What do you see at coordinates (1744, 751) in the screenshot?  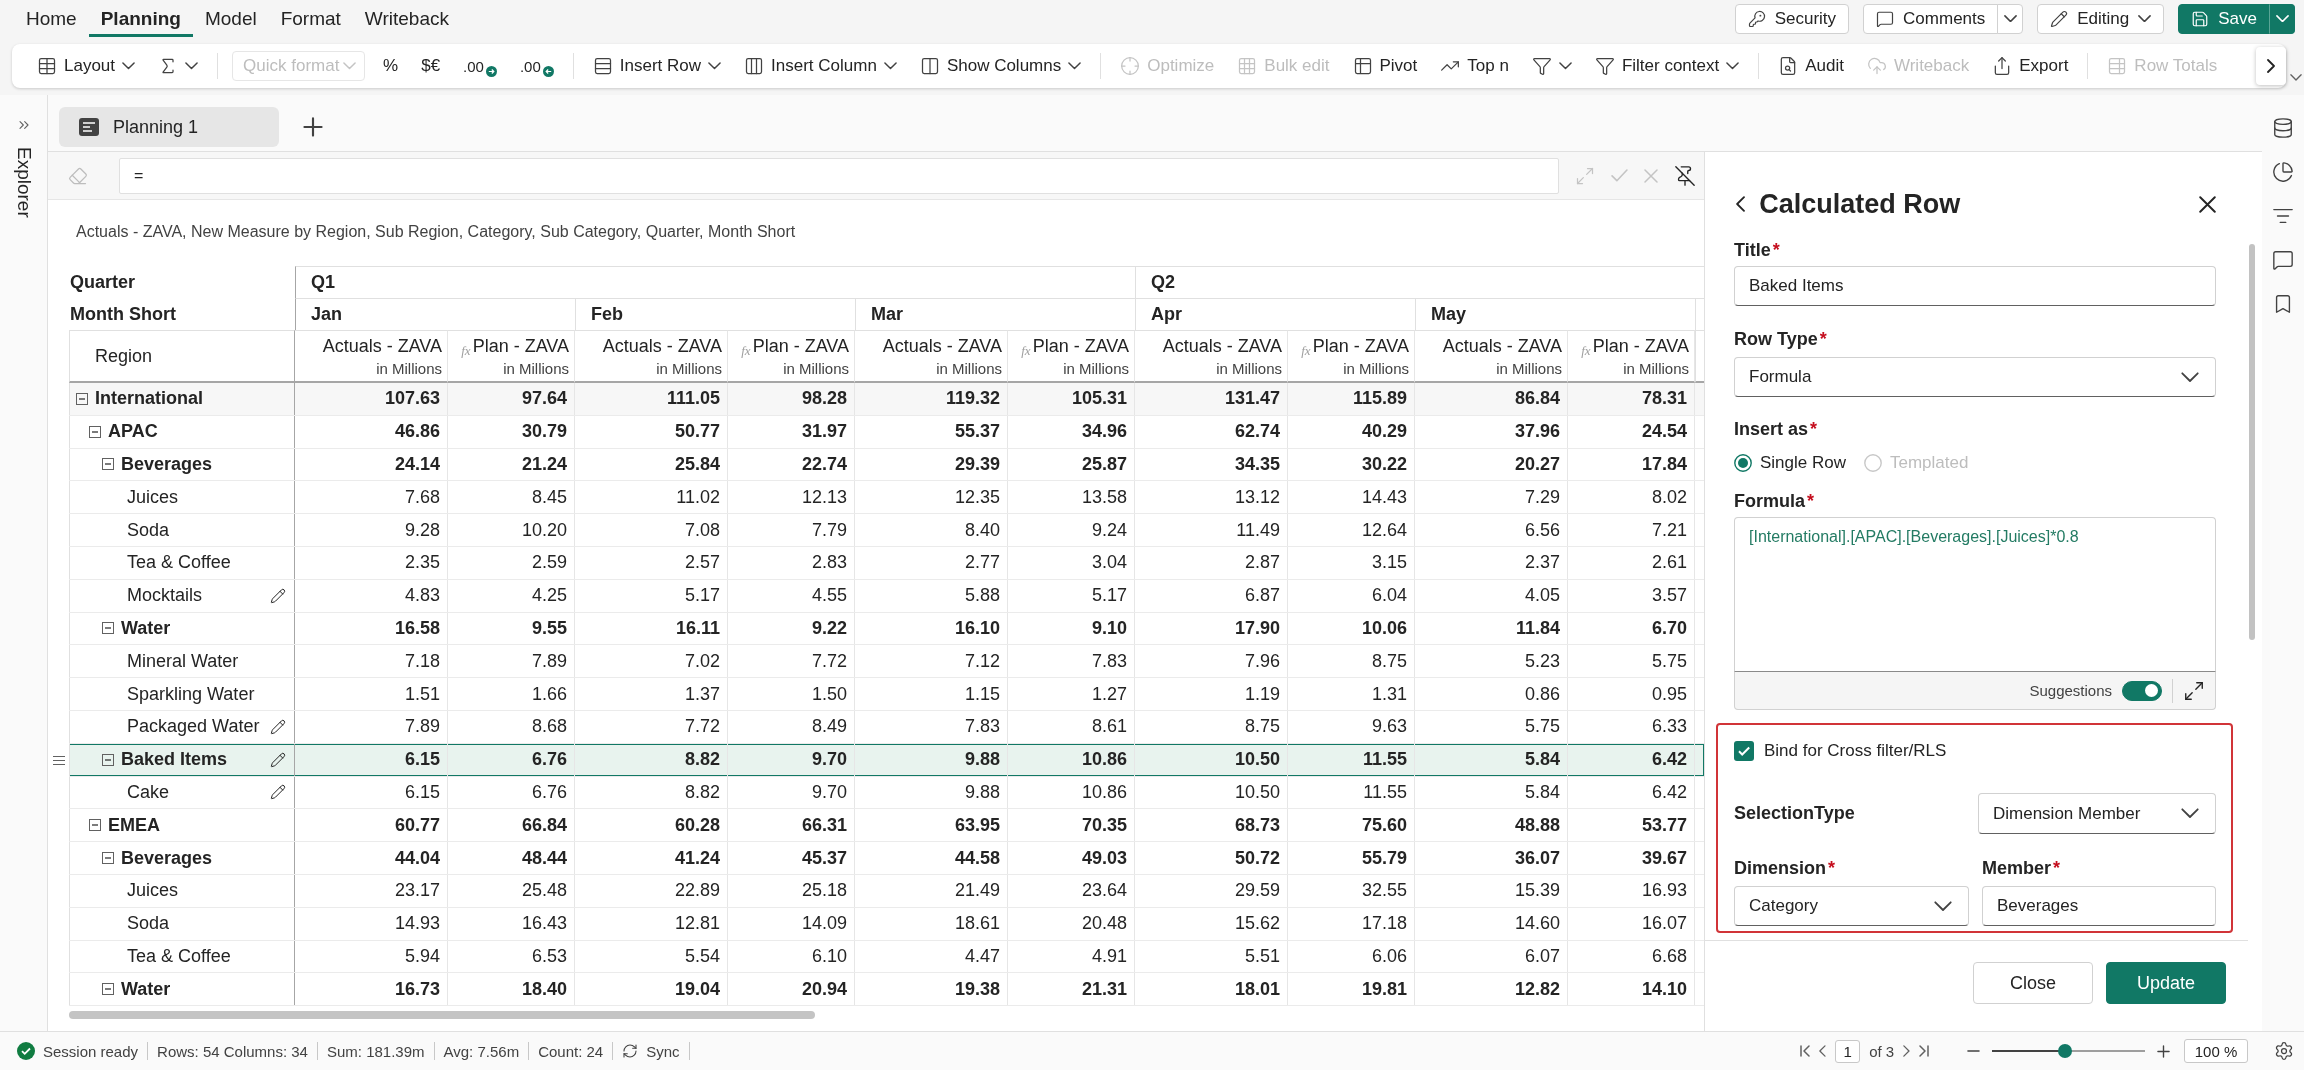 I see `checkbox-icon` at bounding box center [1744, 751].